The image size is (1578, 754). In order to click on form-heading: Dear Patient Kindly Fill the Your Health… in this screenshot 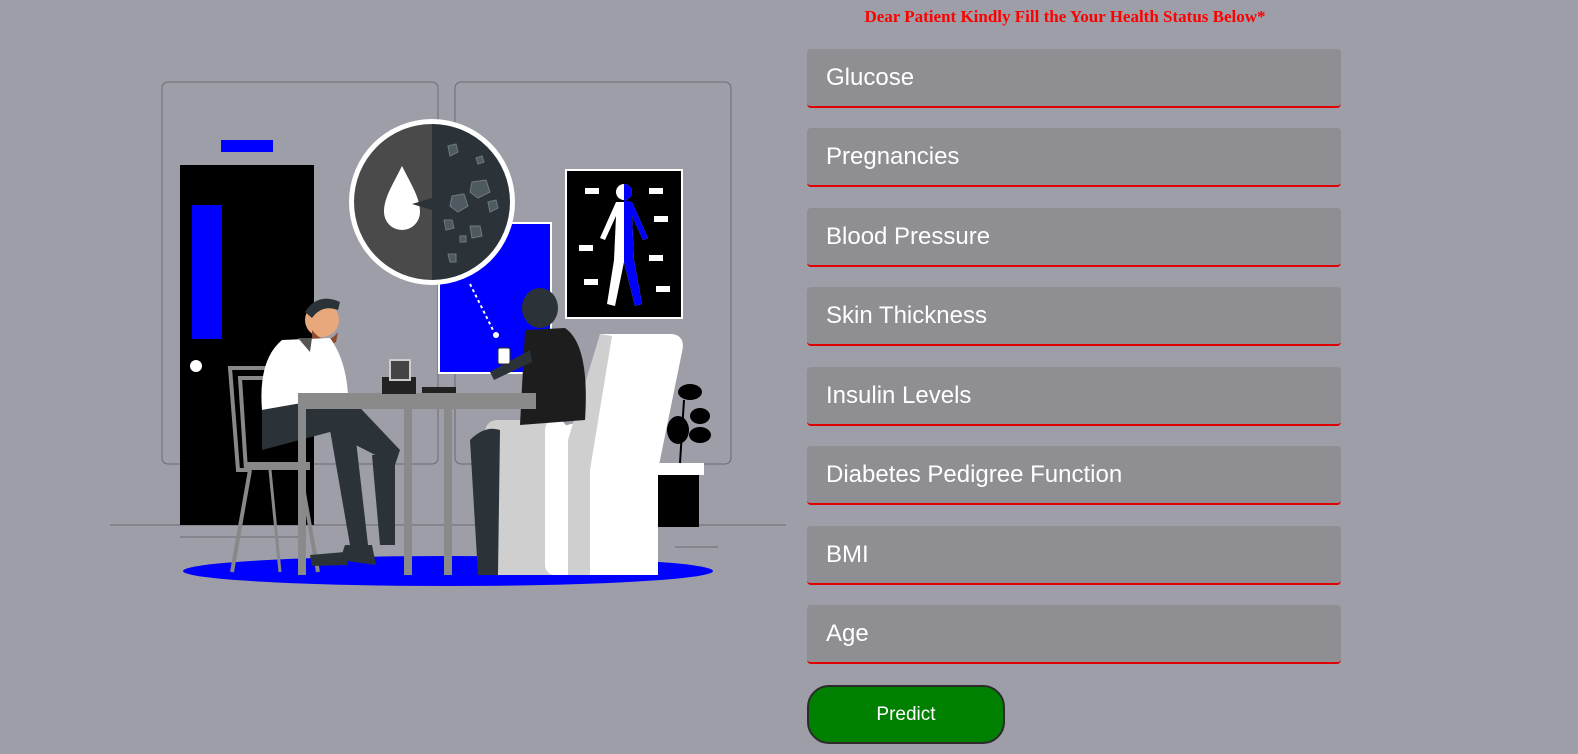, I will do `click(1065, 16)`.